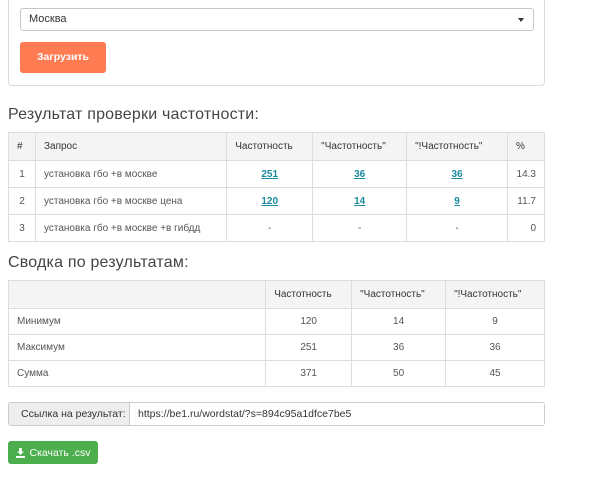 Image resolution: width=602 pixels, height=480 pixels. I want to click on frequency-link: 120, so click(269, 201).